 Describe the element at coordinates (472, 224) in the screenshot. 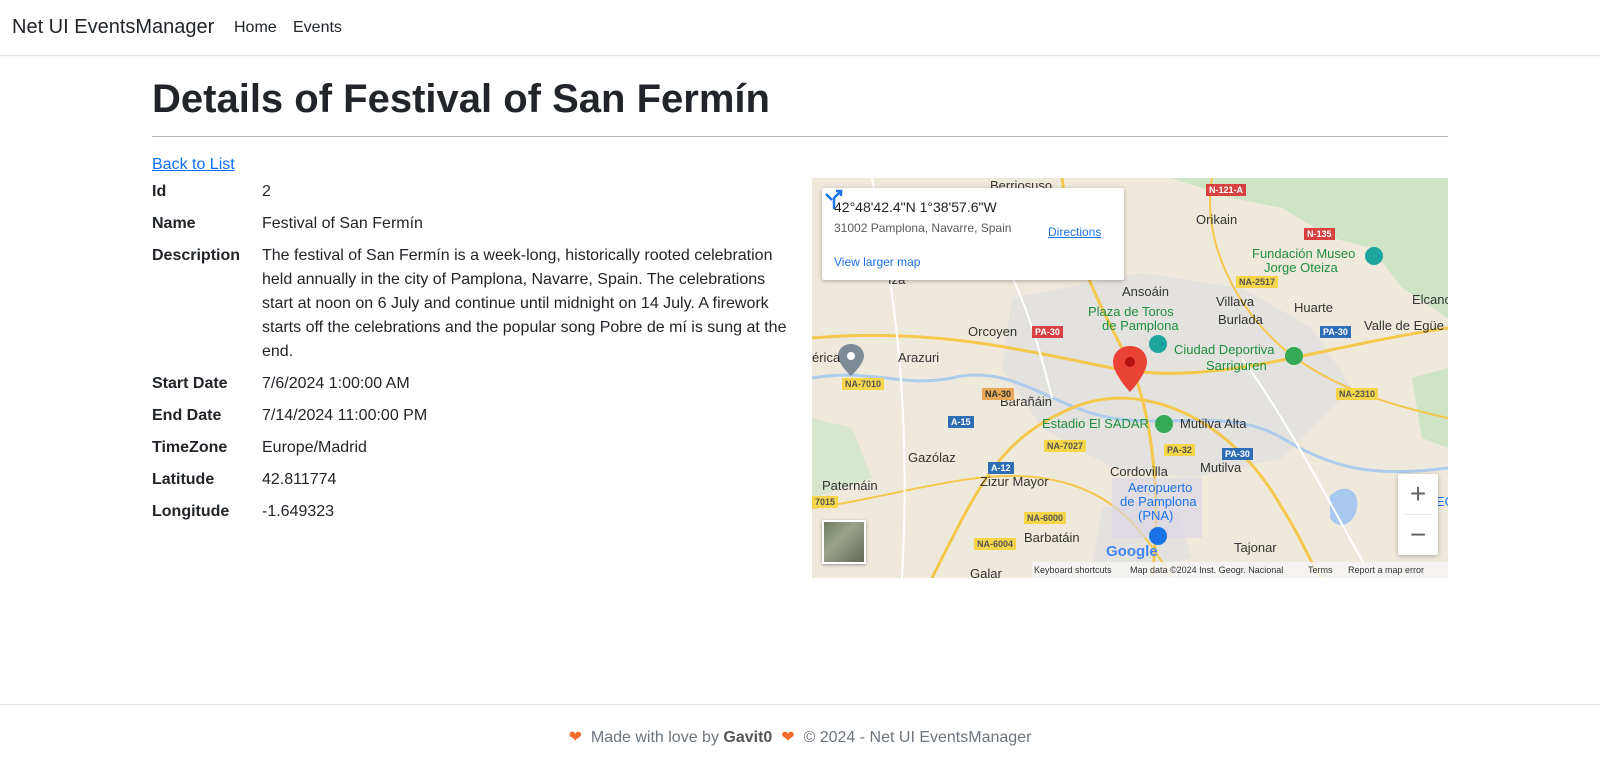

I see `detail-row-name: Name Festival of San Fermín` at that location.